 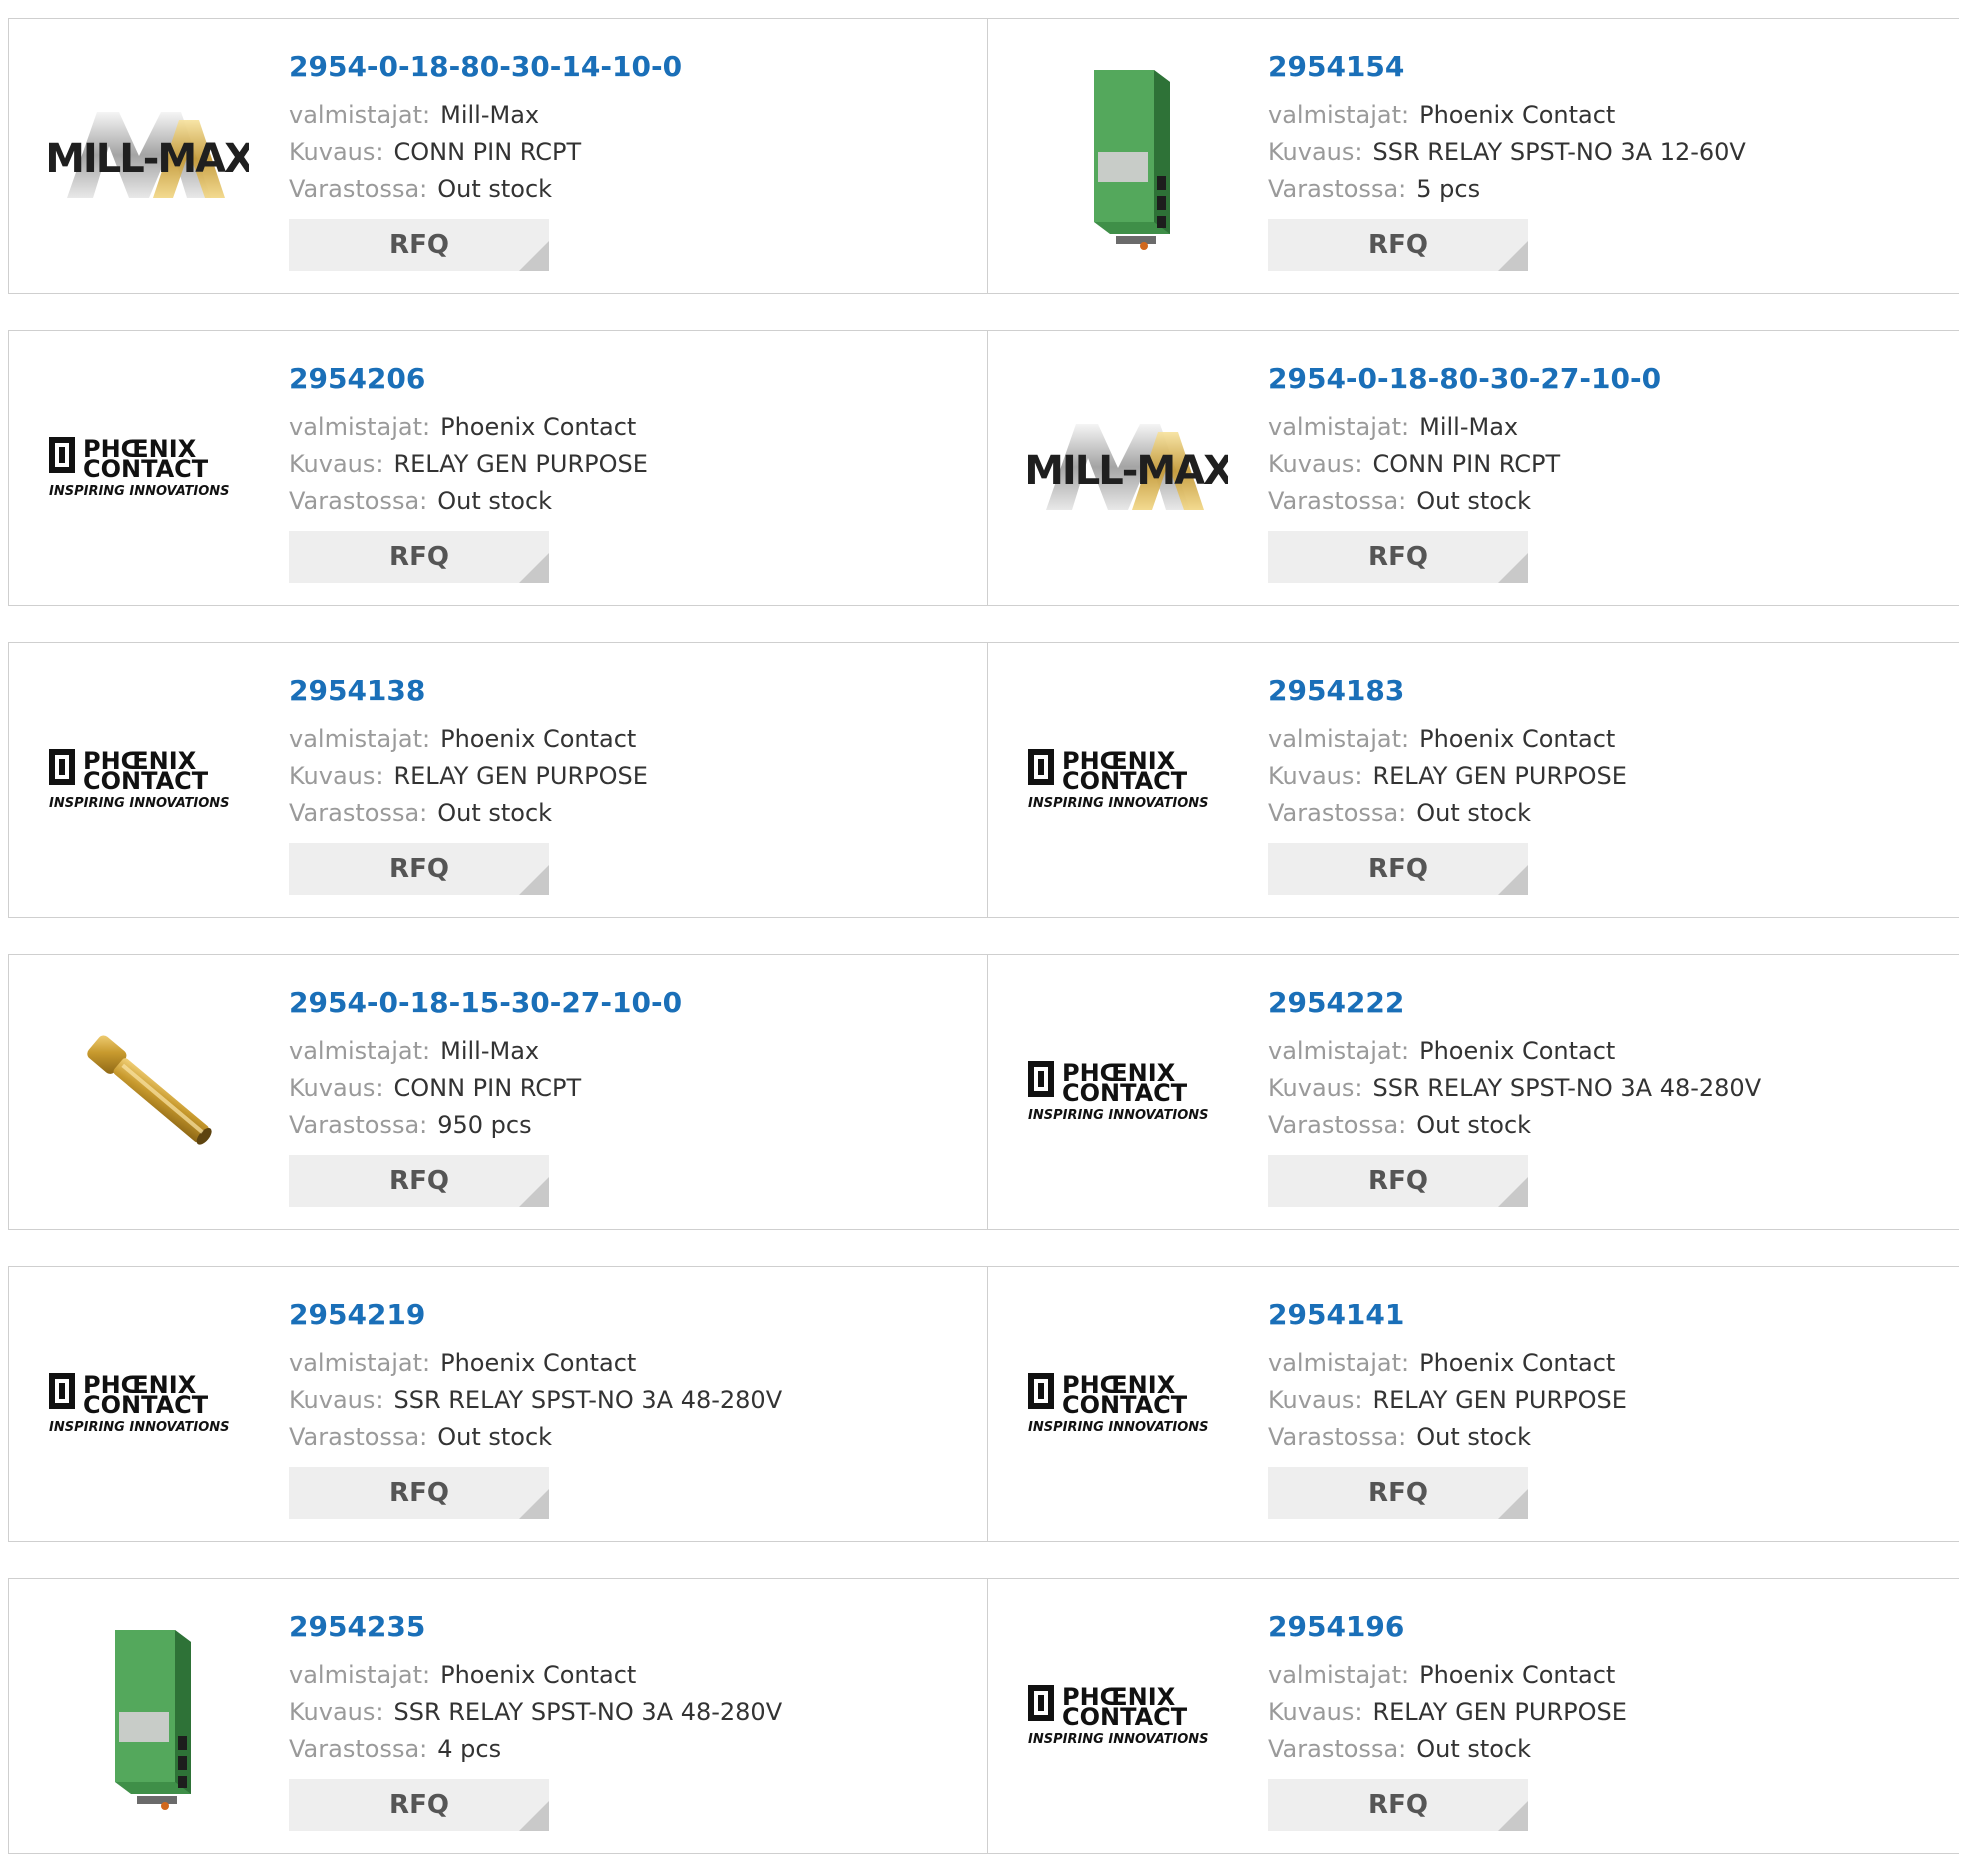 I want to click on description-row: Kuvaus: CONN PIN RCPT, so click(x=1414, y=464).